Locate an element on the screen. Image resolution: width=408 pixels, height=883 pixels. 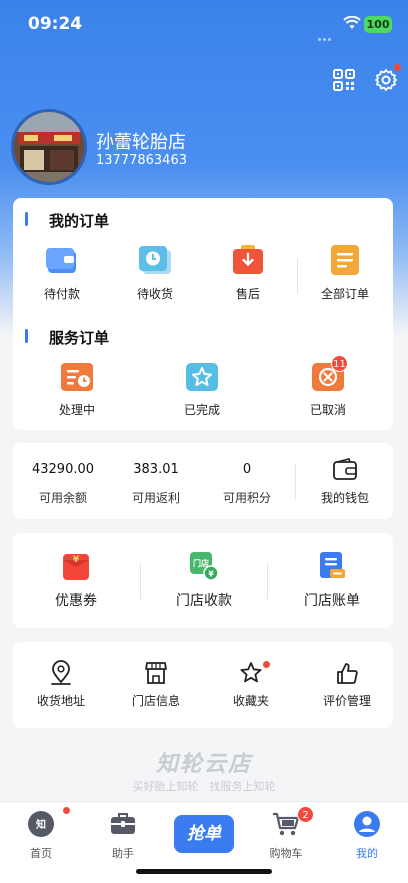
store-info-label: 门店信息 is located at coordinates (155, 701).